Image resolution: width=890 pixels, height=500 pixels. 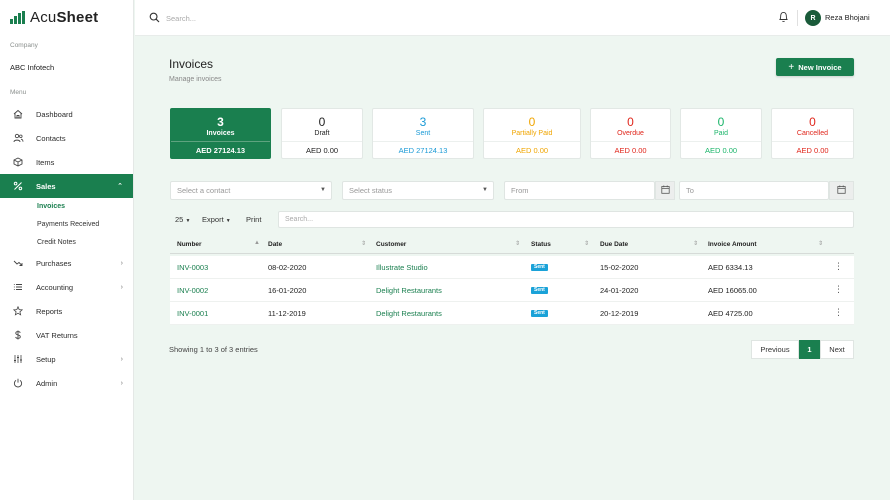 I want to click on export-button: Export ▼, so click(x=216, y=219).